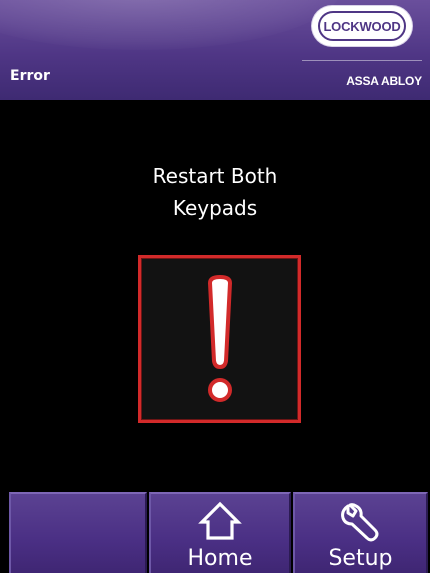 This screenshot has width=430, height=573. What do you see at coordinates (220, 558) in the screenshot?
I see `home-button-label: Home` at bounding box center [220, 558].